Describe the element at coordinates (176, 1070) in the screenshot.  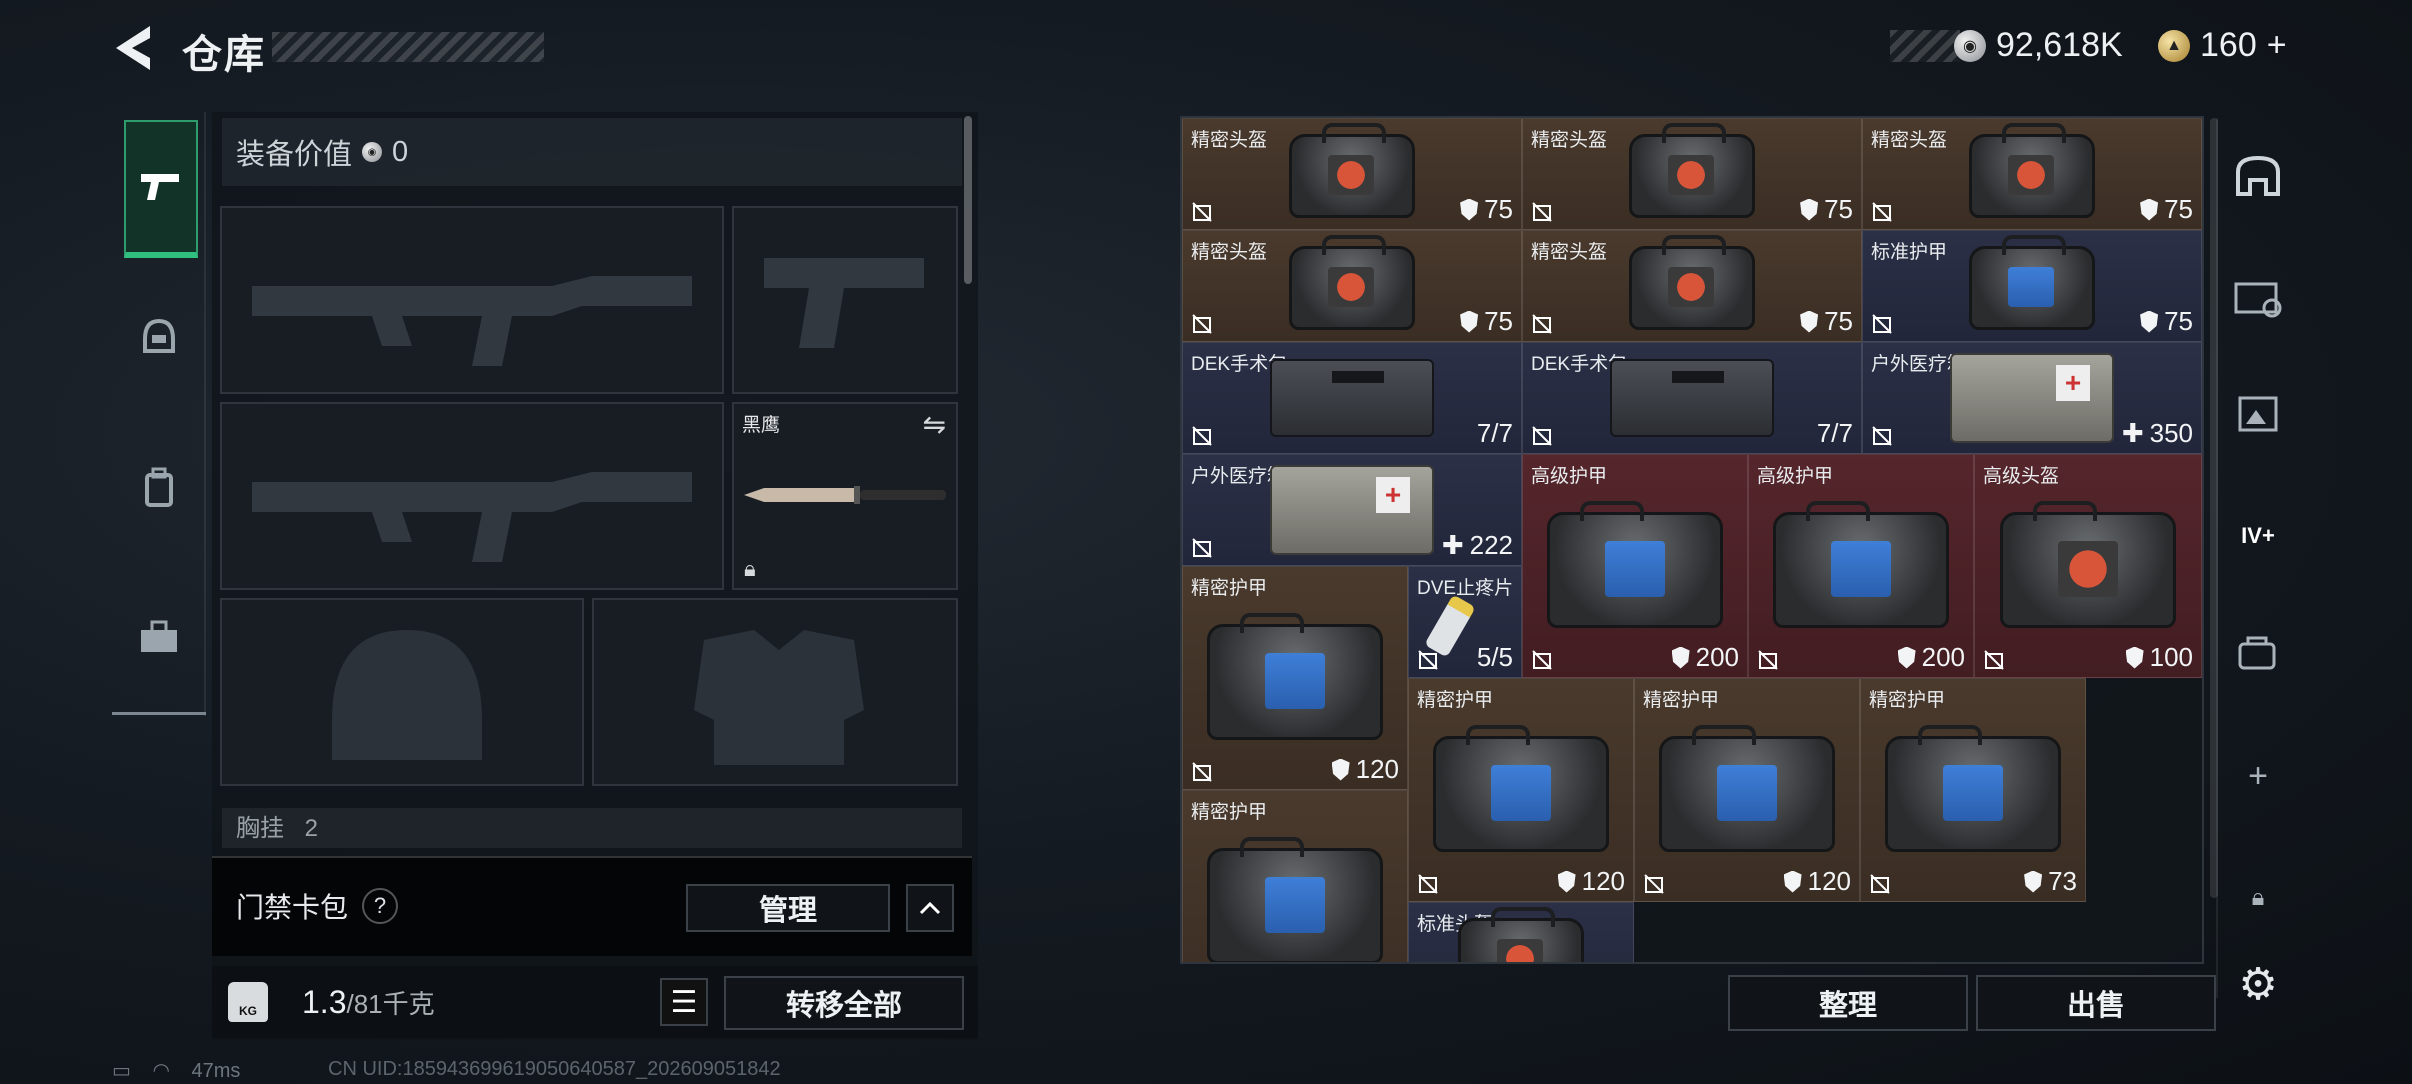
I see `status-bar: ▭ ◠ 47ms` at that location.